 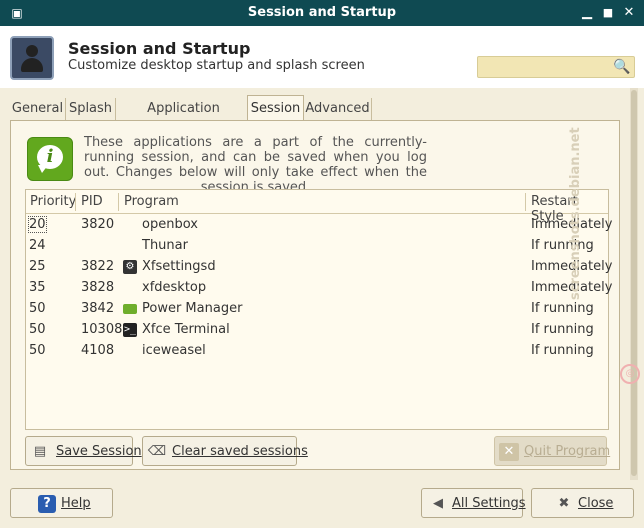 I want to click on debian-logo-icon: ◎, so click(x=630, y=374).